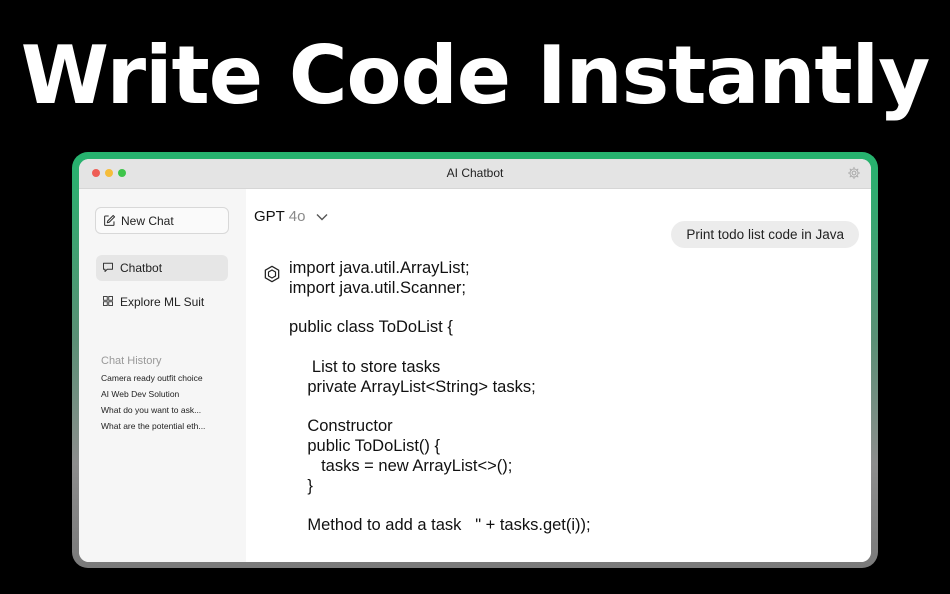  I want to click on model-selector: GPT 4o, so click(291, 216).